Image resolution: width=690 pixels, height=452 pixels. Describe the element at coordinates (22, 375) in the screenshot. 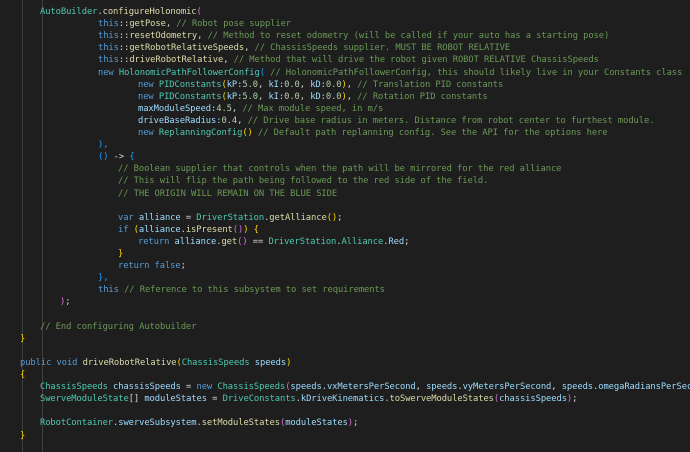

I see `code-line: {` at that location.